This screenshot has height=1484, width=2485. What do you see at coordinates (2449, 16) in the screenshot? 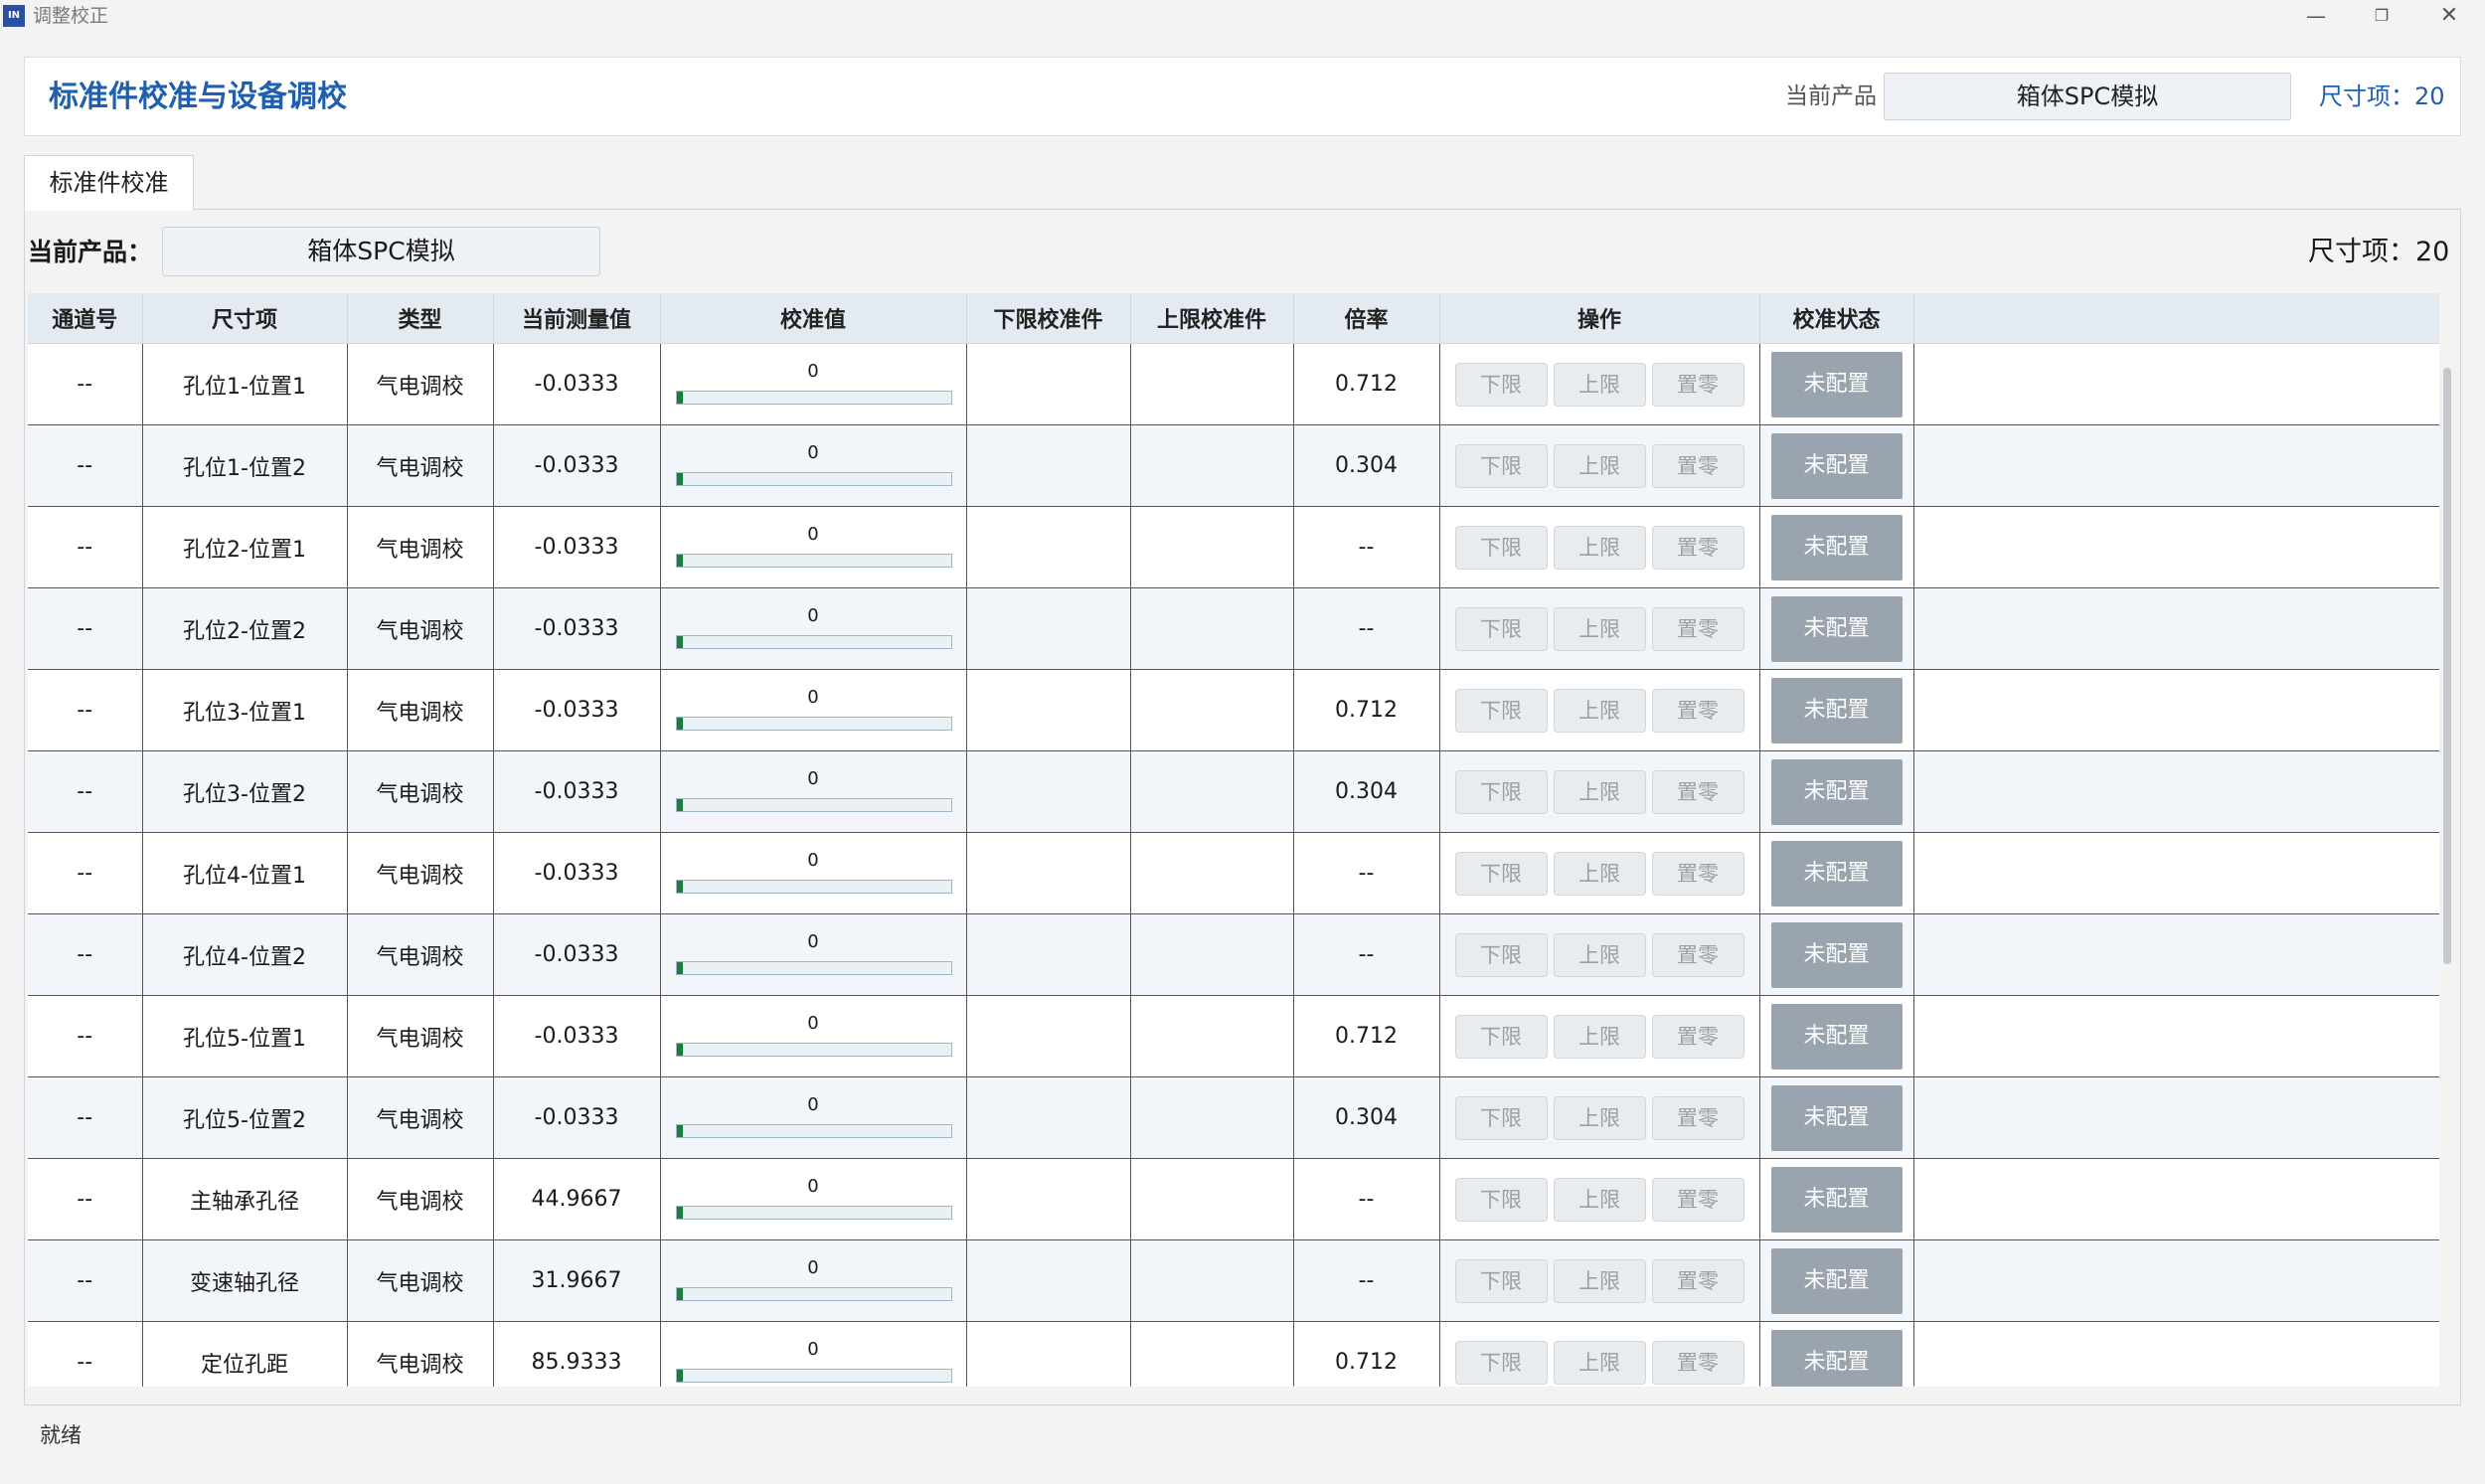
I see `close-button: ✕` at bounding box center [2449, 16].